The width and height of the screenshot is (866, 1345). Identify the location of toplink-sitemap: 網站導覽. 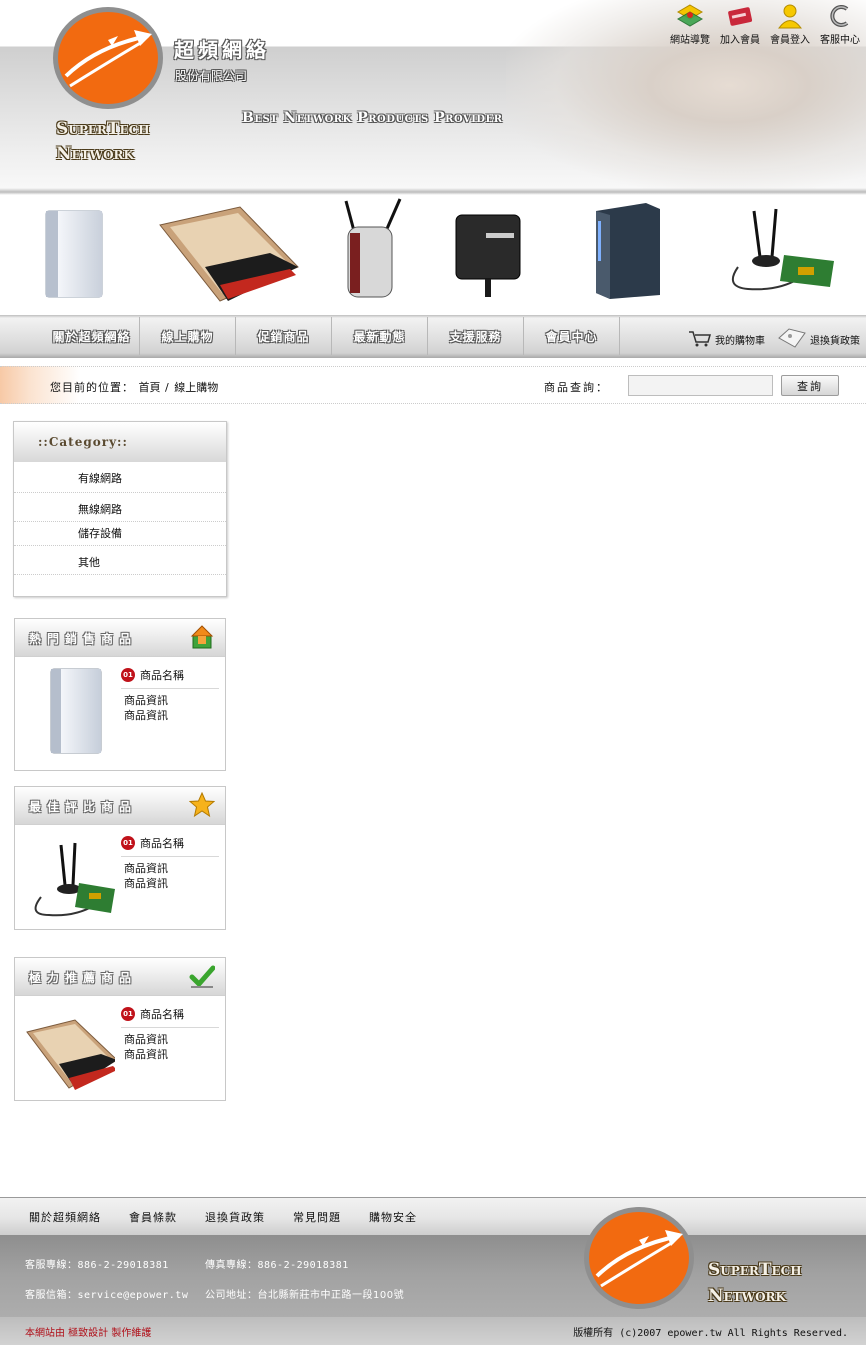
(690, 24).